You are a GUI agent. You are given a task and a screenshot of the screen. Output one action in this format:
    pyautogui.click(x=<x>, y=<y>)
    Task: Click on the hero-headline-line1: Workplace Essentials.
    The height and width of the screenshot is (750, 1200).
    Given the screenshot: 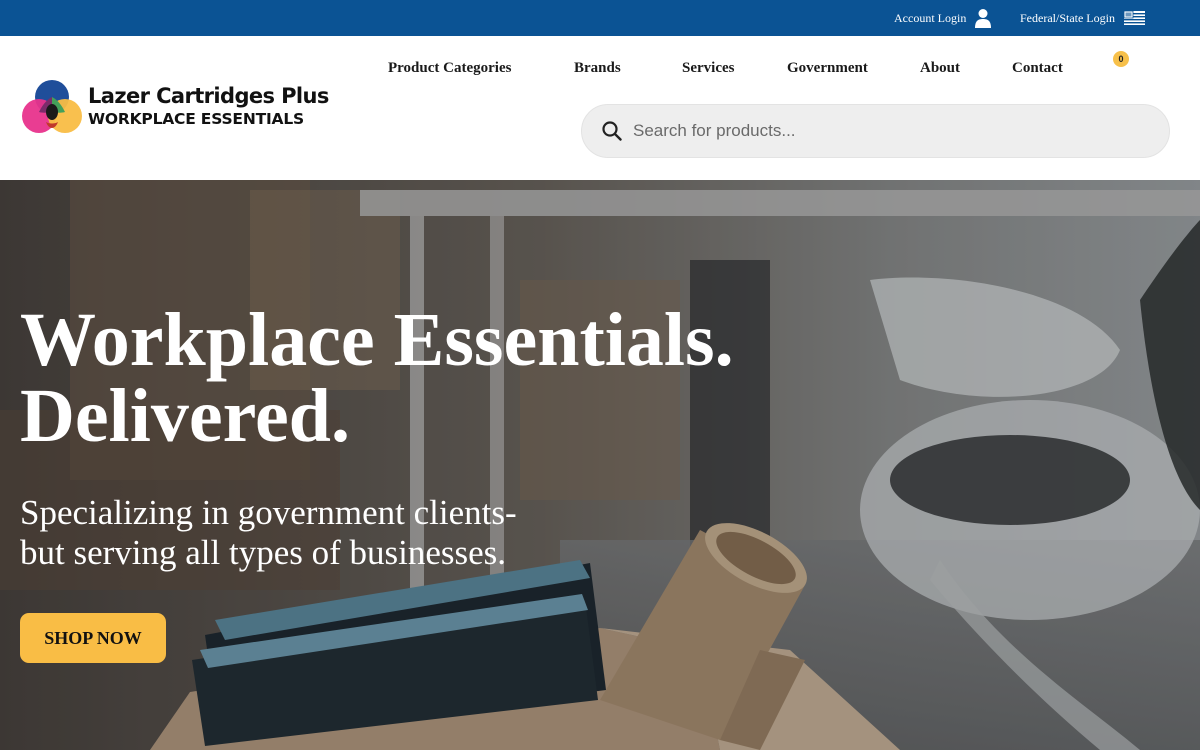 What is the action you would take?
    pyautogui.click(x=377, y=340)
    